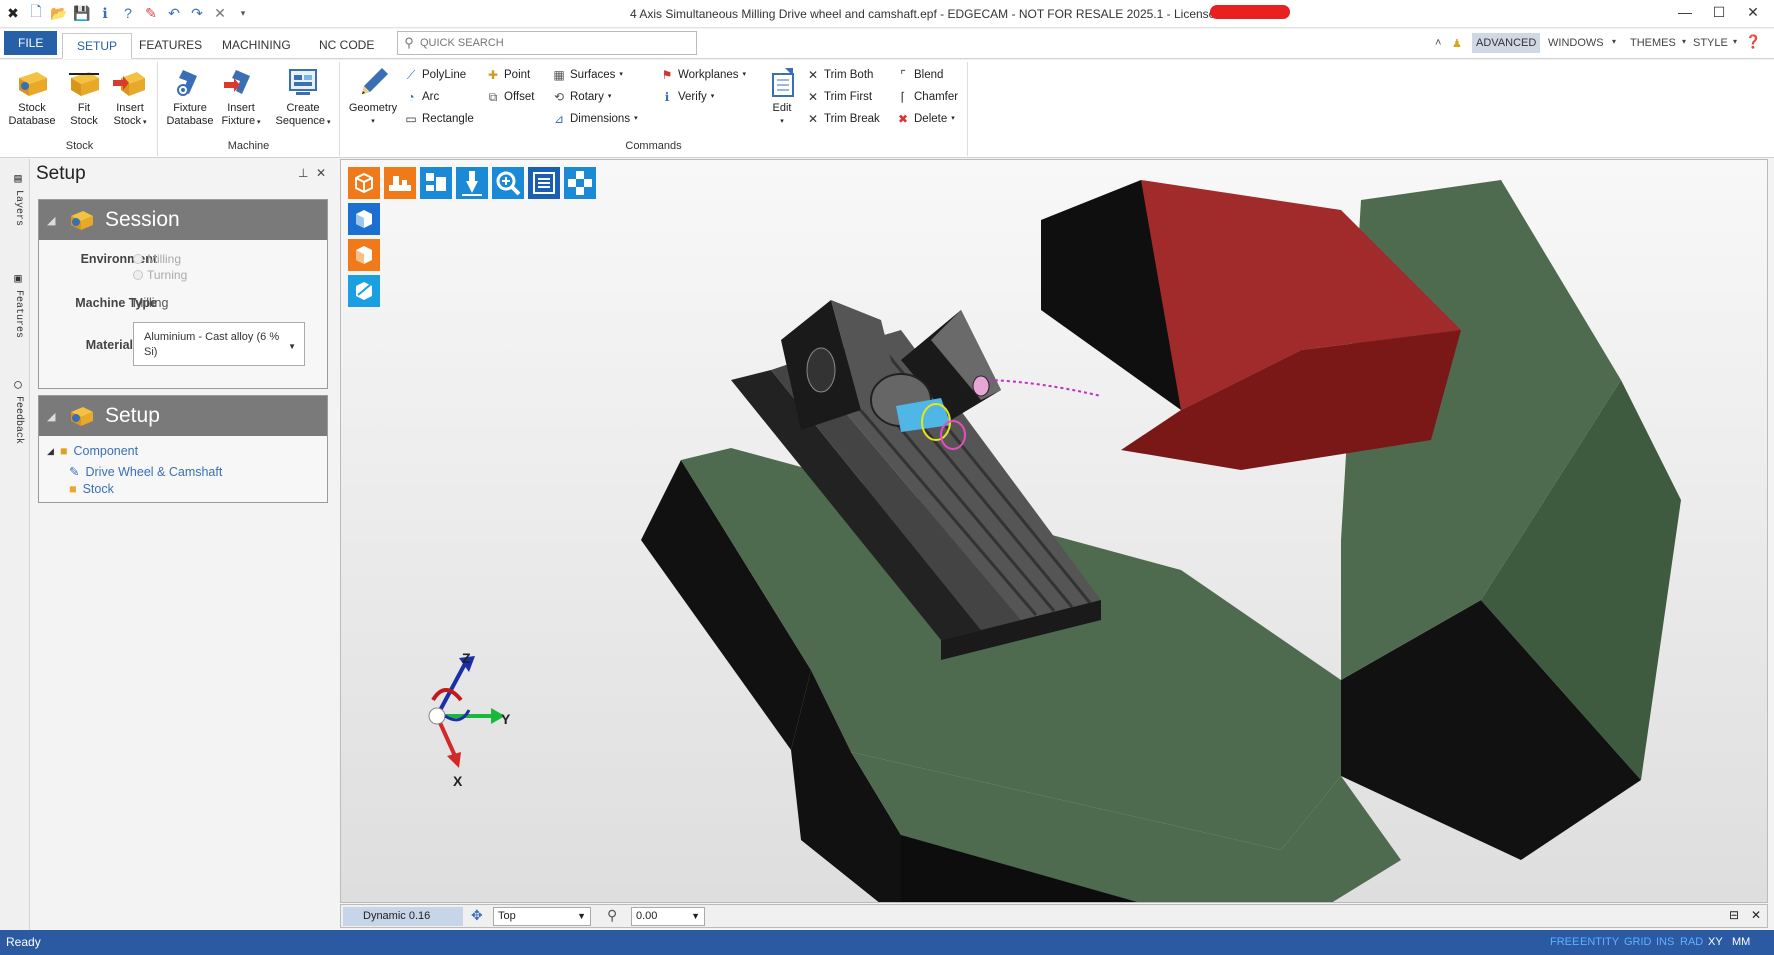 This screenshot has height=955, width=1774. What do you see at coordinates (346, 46) in the screenshot?
I see `tab-nc-code: NC CODE` at bounding box center [346, 46].